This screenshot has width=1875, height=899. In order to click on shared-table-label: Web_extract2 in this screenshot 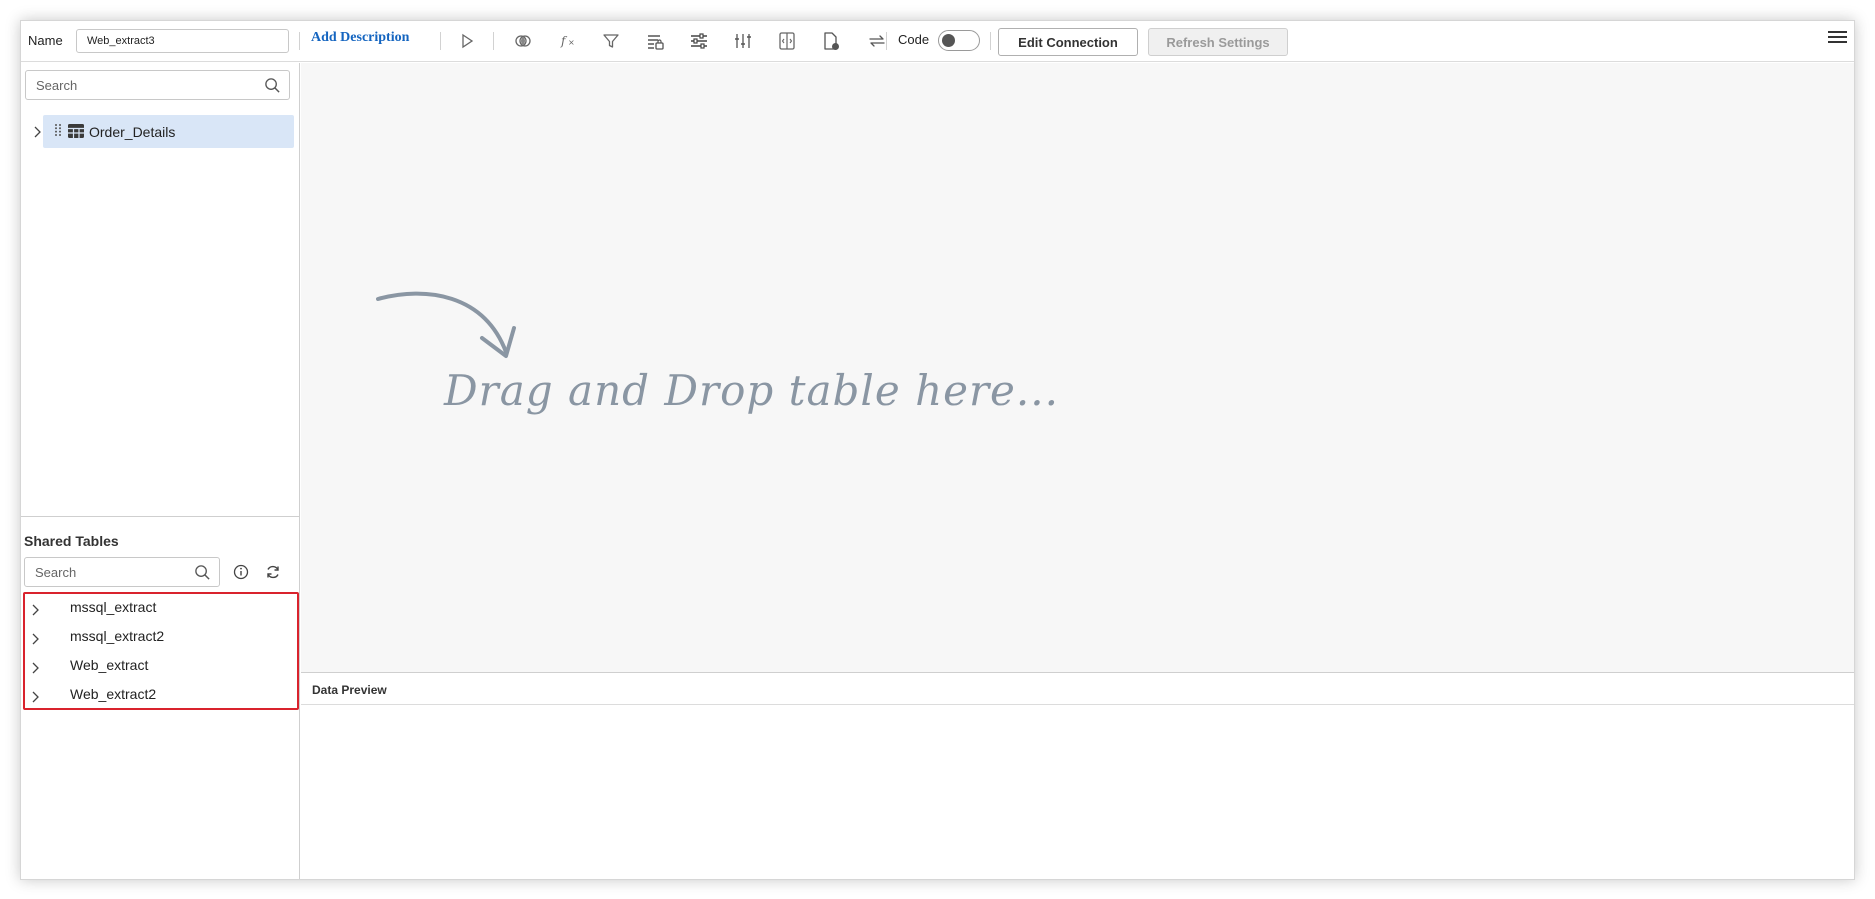, I will do `click(113, 694)`.